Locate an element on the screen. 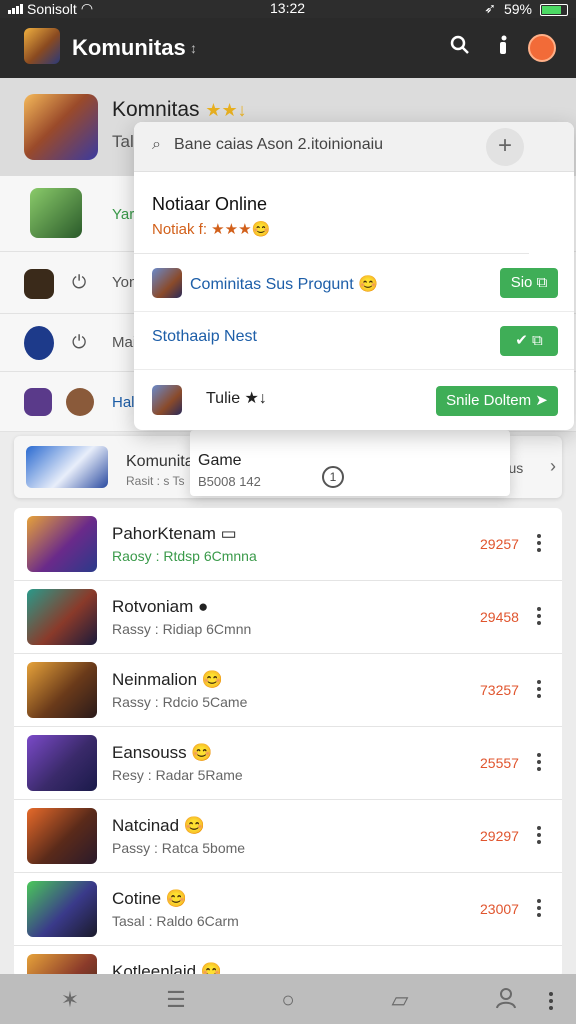  featured-thumbnail is located at coordinates (67, 467).